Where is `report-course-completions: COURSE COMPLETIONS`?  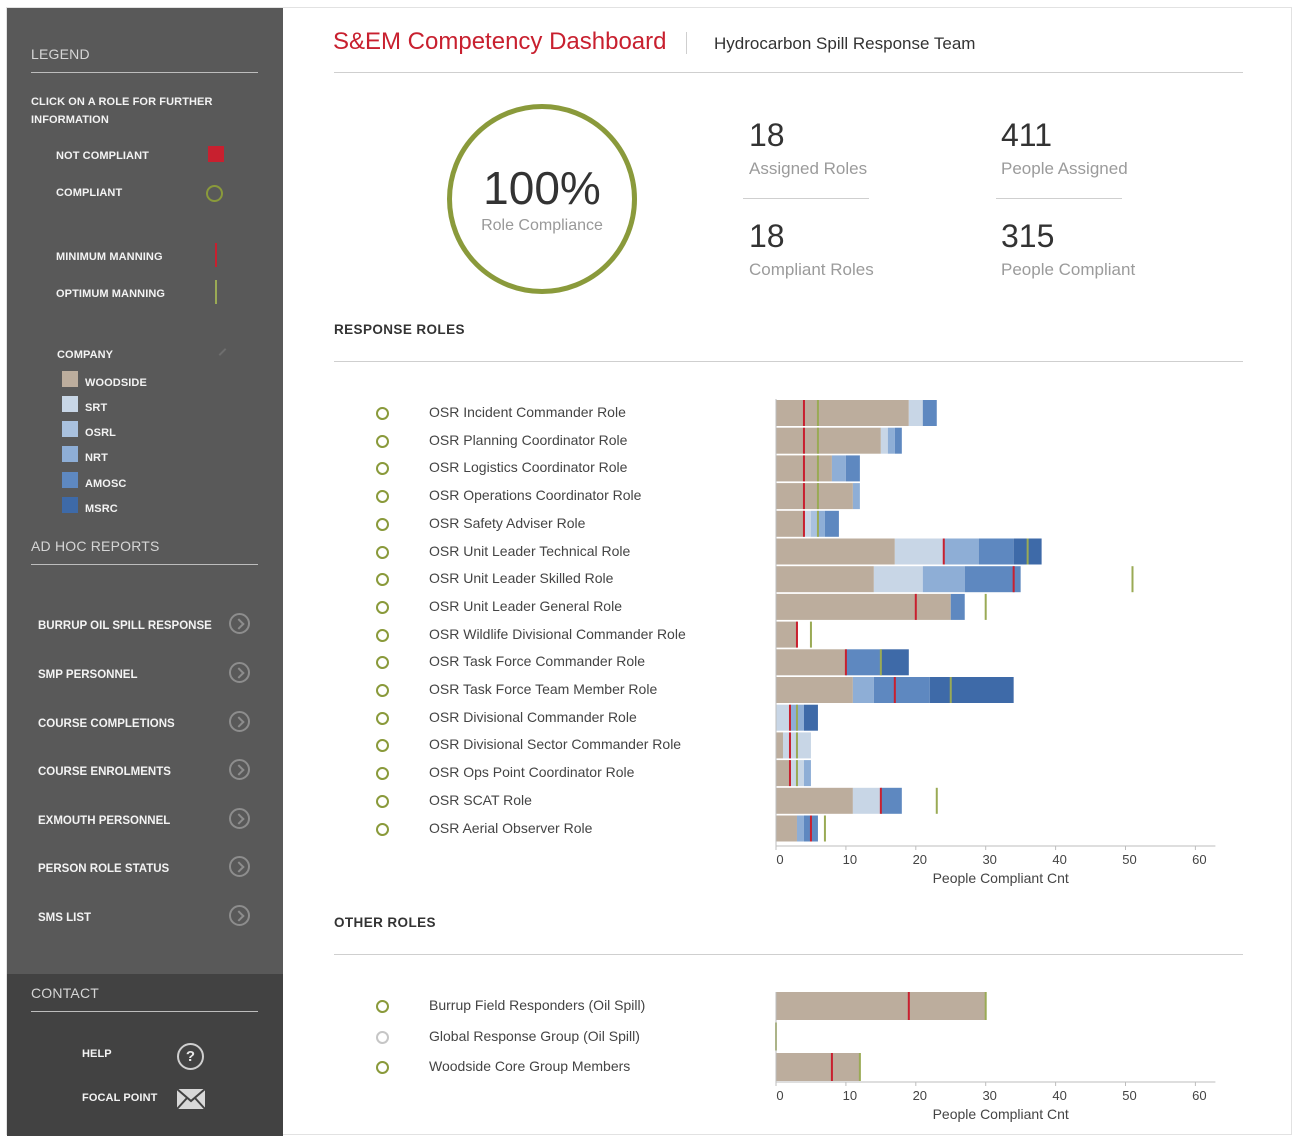
report-course-completions: COURSE COMPLETIONS is located at coordinates (154, 725).